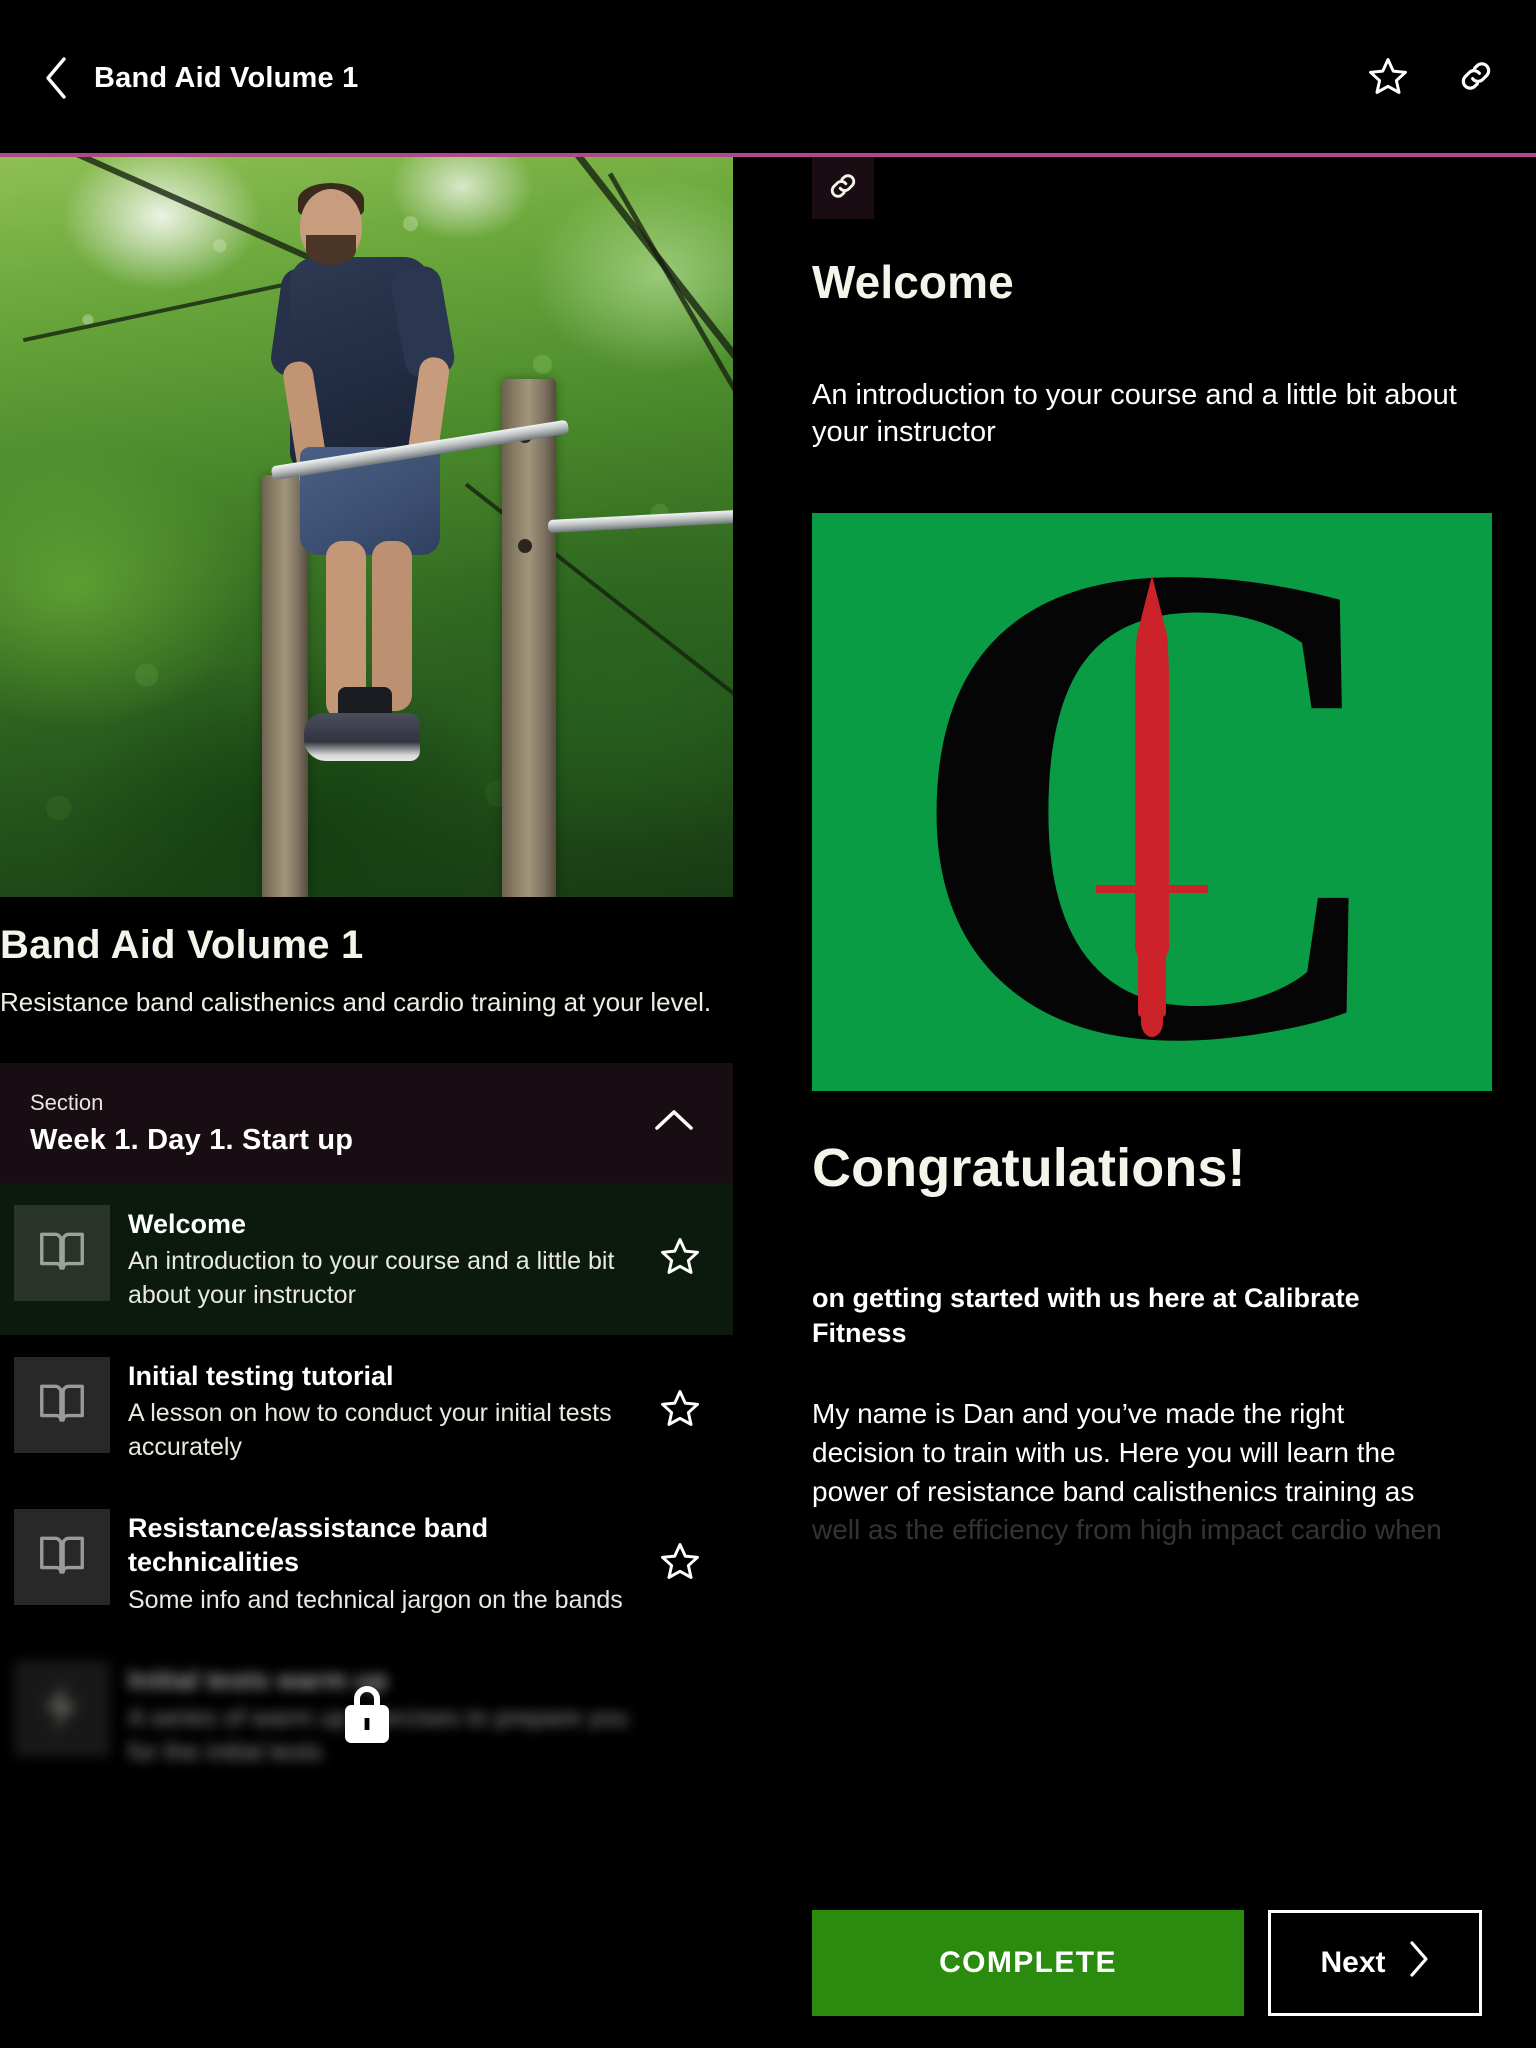 This screenshot has width=1536, height=2048. What do you see at coordinates (1432, 78) in the screenshot?
I see `app-bar-actions` at bounding box center [1432, 78].